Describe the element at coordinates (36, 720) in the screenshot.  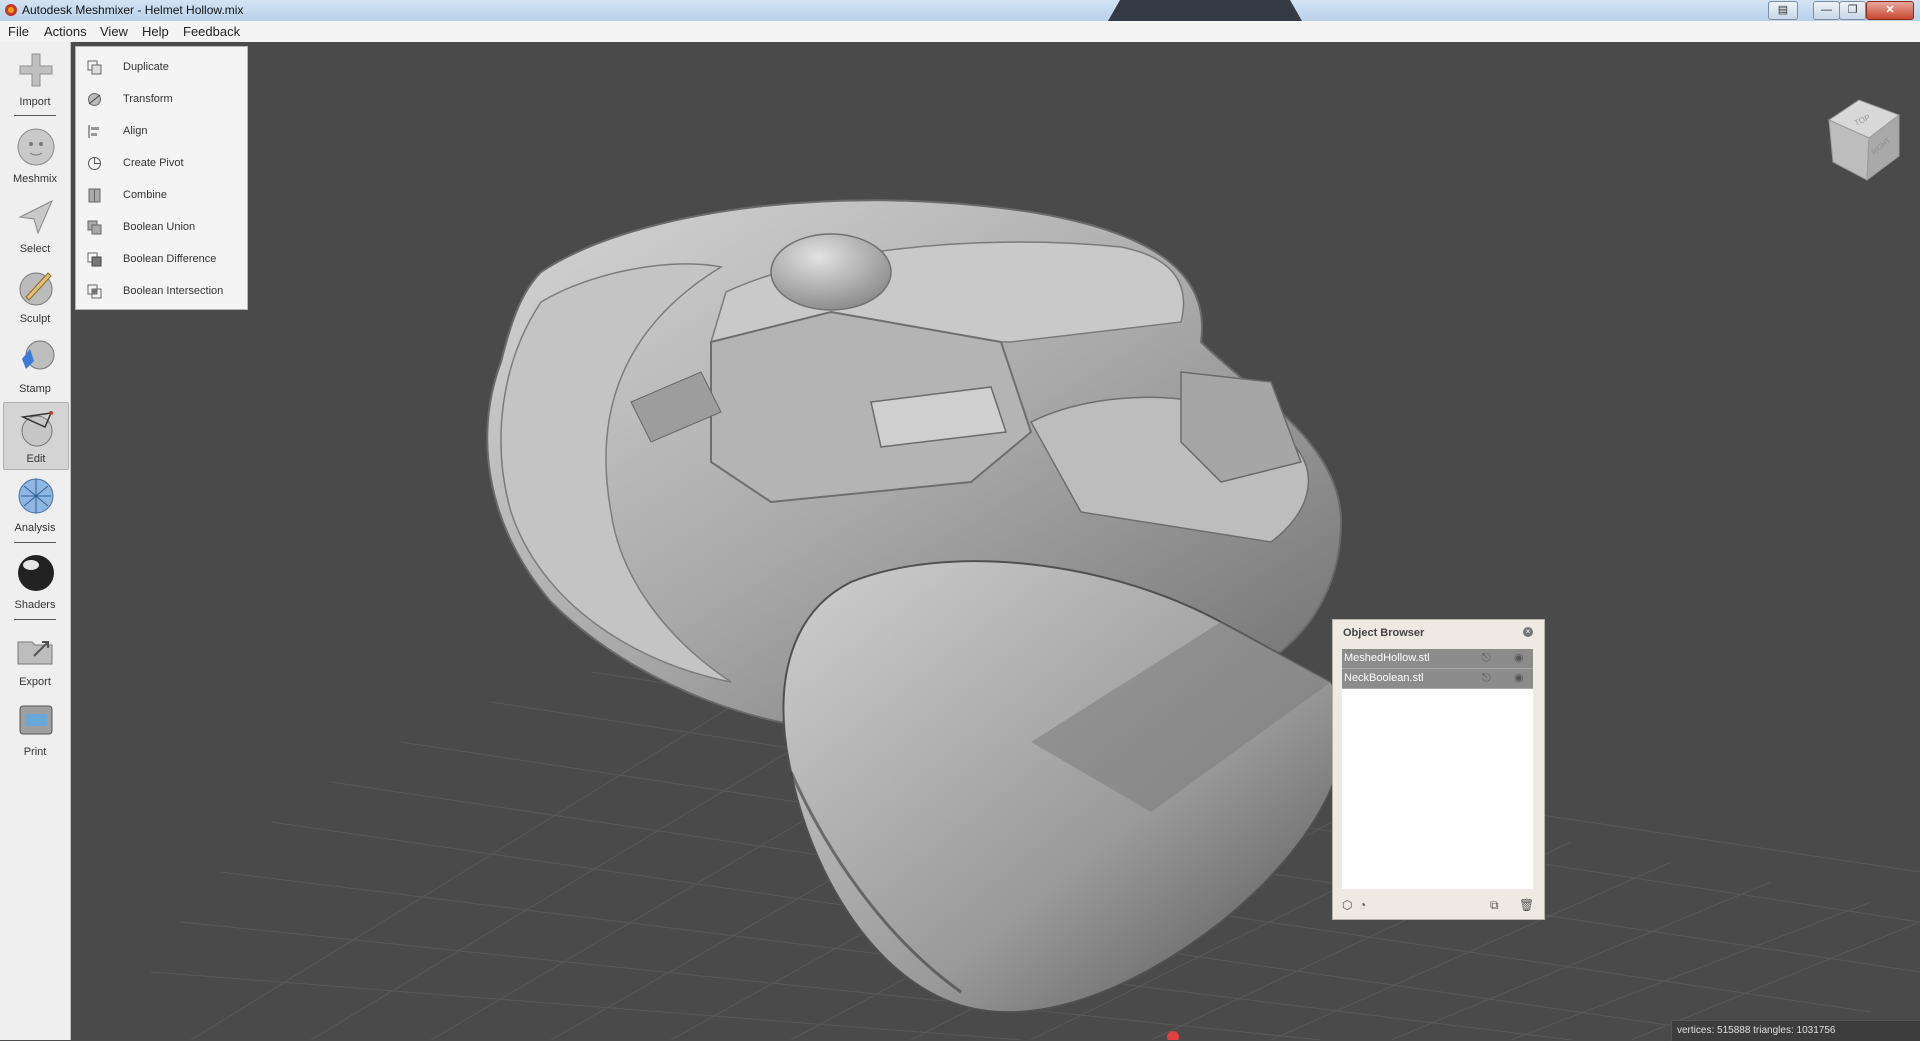
I see `printer-icon` at that location.